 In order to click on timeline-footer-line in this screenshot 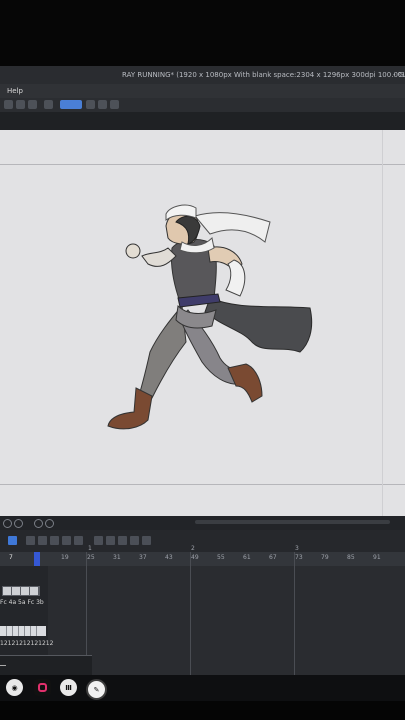, I will do `click(3, 665)`.